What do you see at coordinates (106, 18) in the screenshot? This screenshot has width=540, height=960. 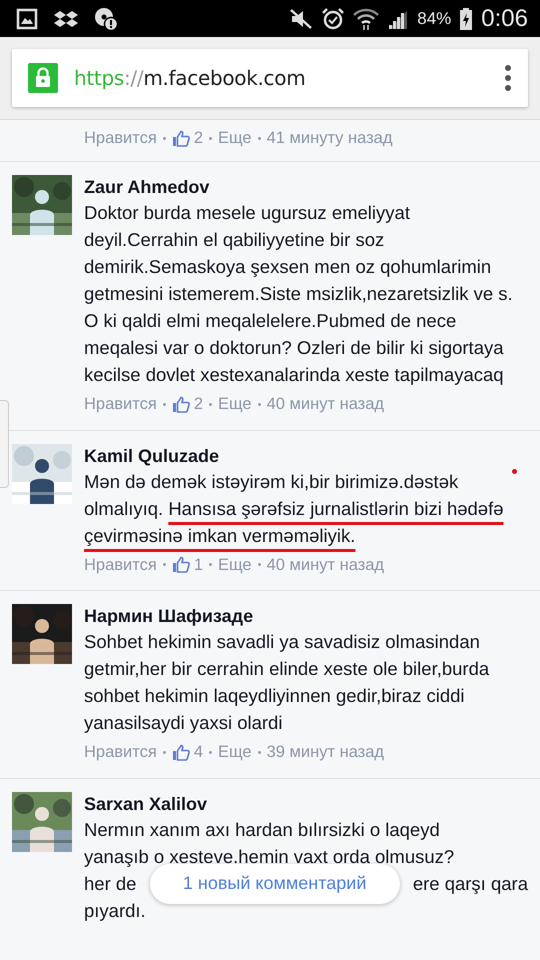 I see `disc-warning-icon` at bounding box center [106, 18].